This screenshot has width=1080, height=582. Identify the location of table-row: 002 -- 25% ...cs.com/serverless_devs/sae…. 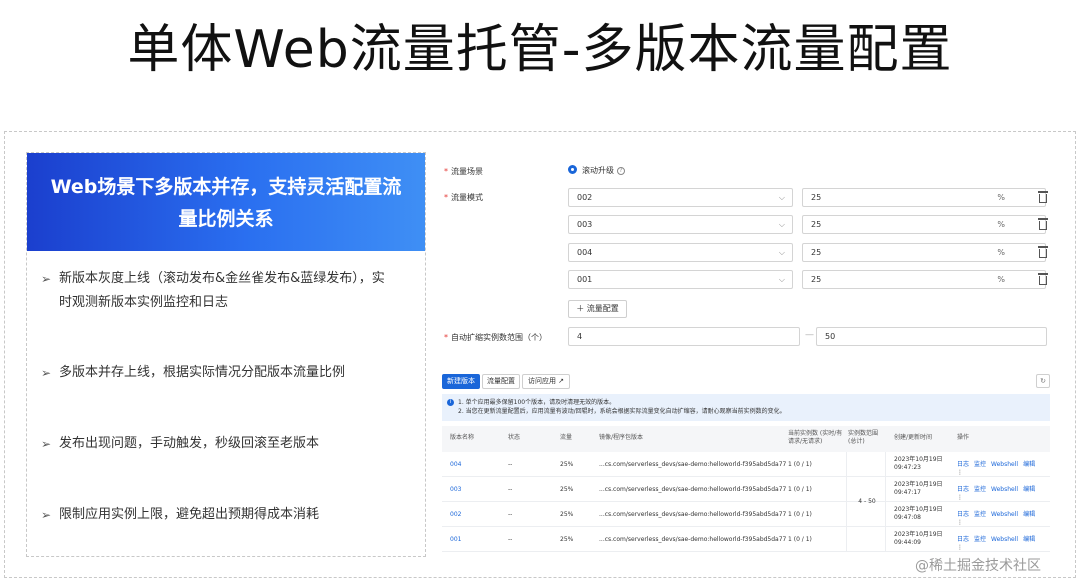
(746, 514).